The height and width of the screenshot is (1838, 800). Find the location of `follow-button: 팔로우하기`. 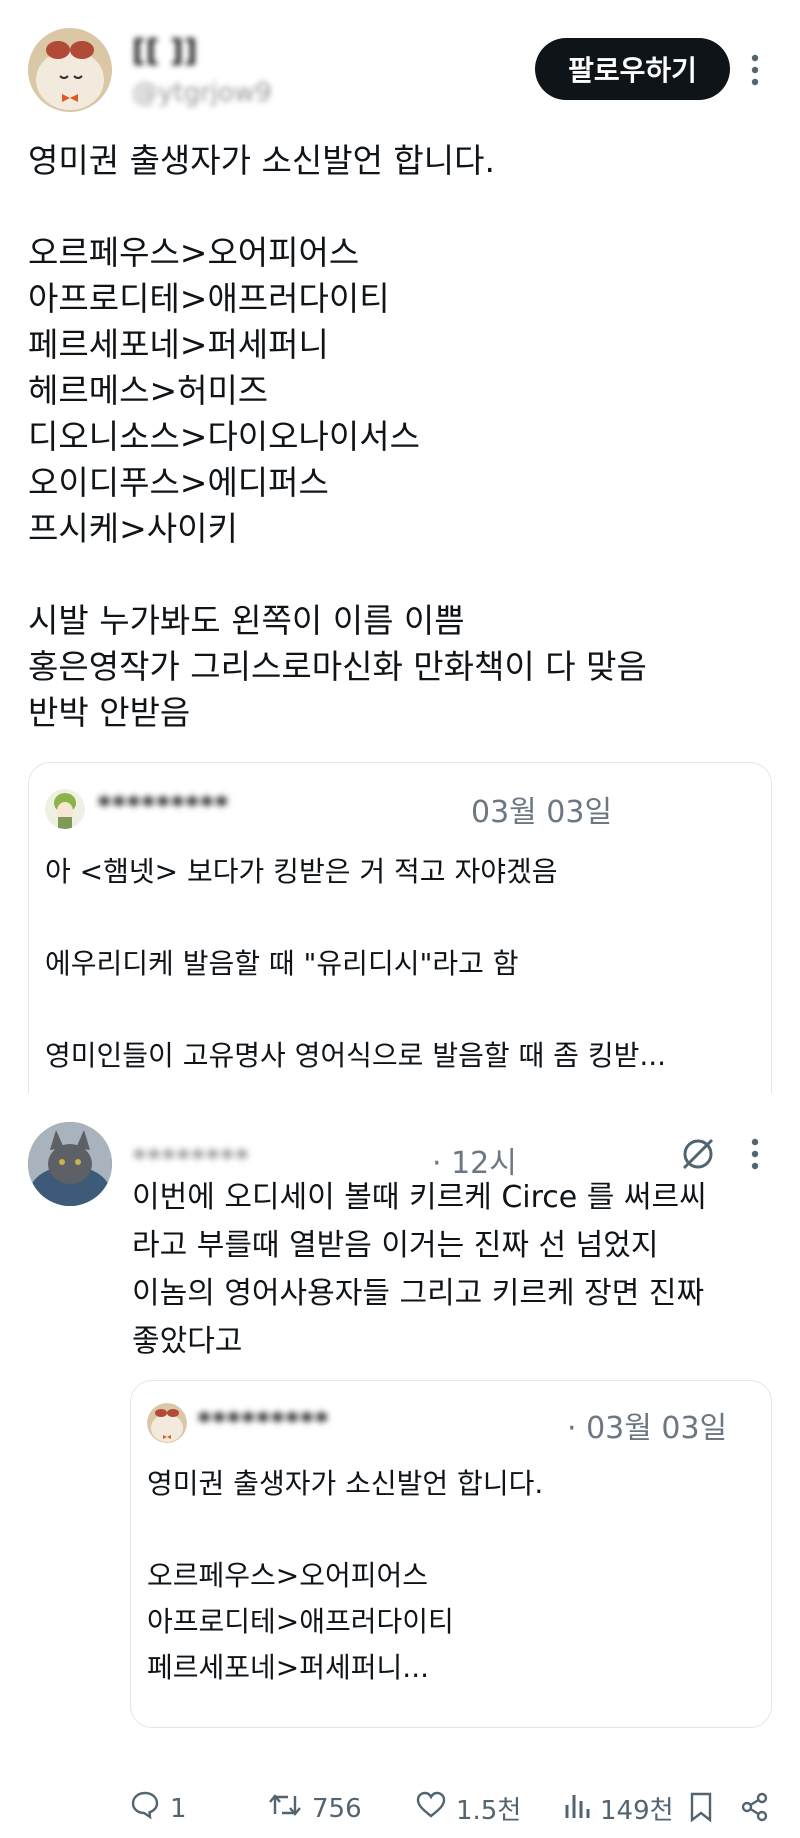

follow-button: 팔로우하기 is located at coordinates (632, 69).